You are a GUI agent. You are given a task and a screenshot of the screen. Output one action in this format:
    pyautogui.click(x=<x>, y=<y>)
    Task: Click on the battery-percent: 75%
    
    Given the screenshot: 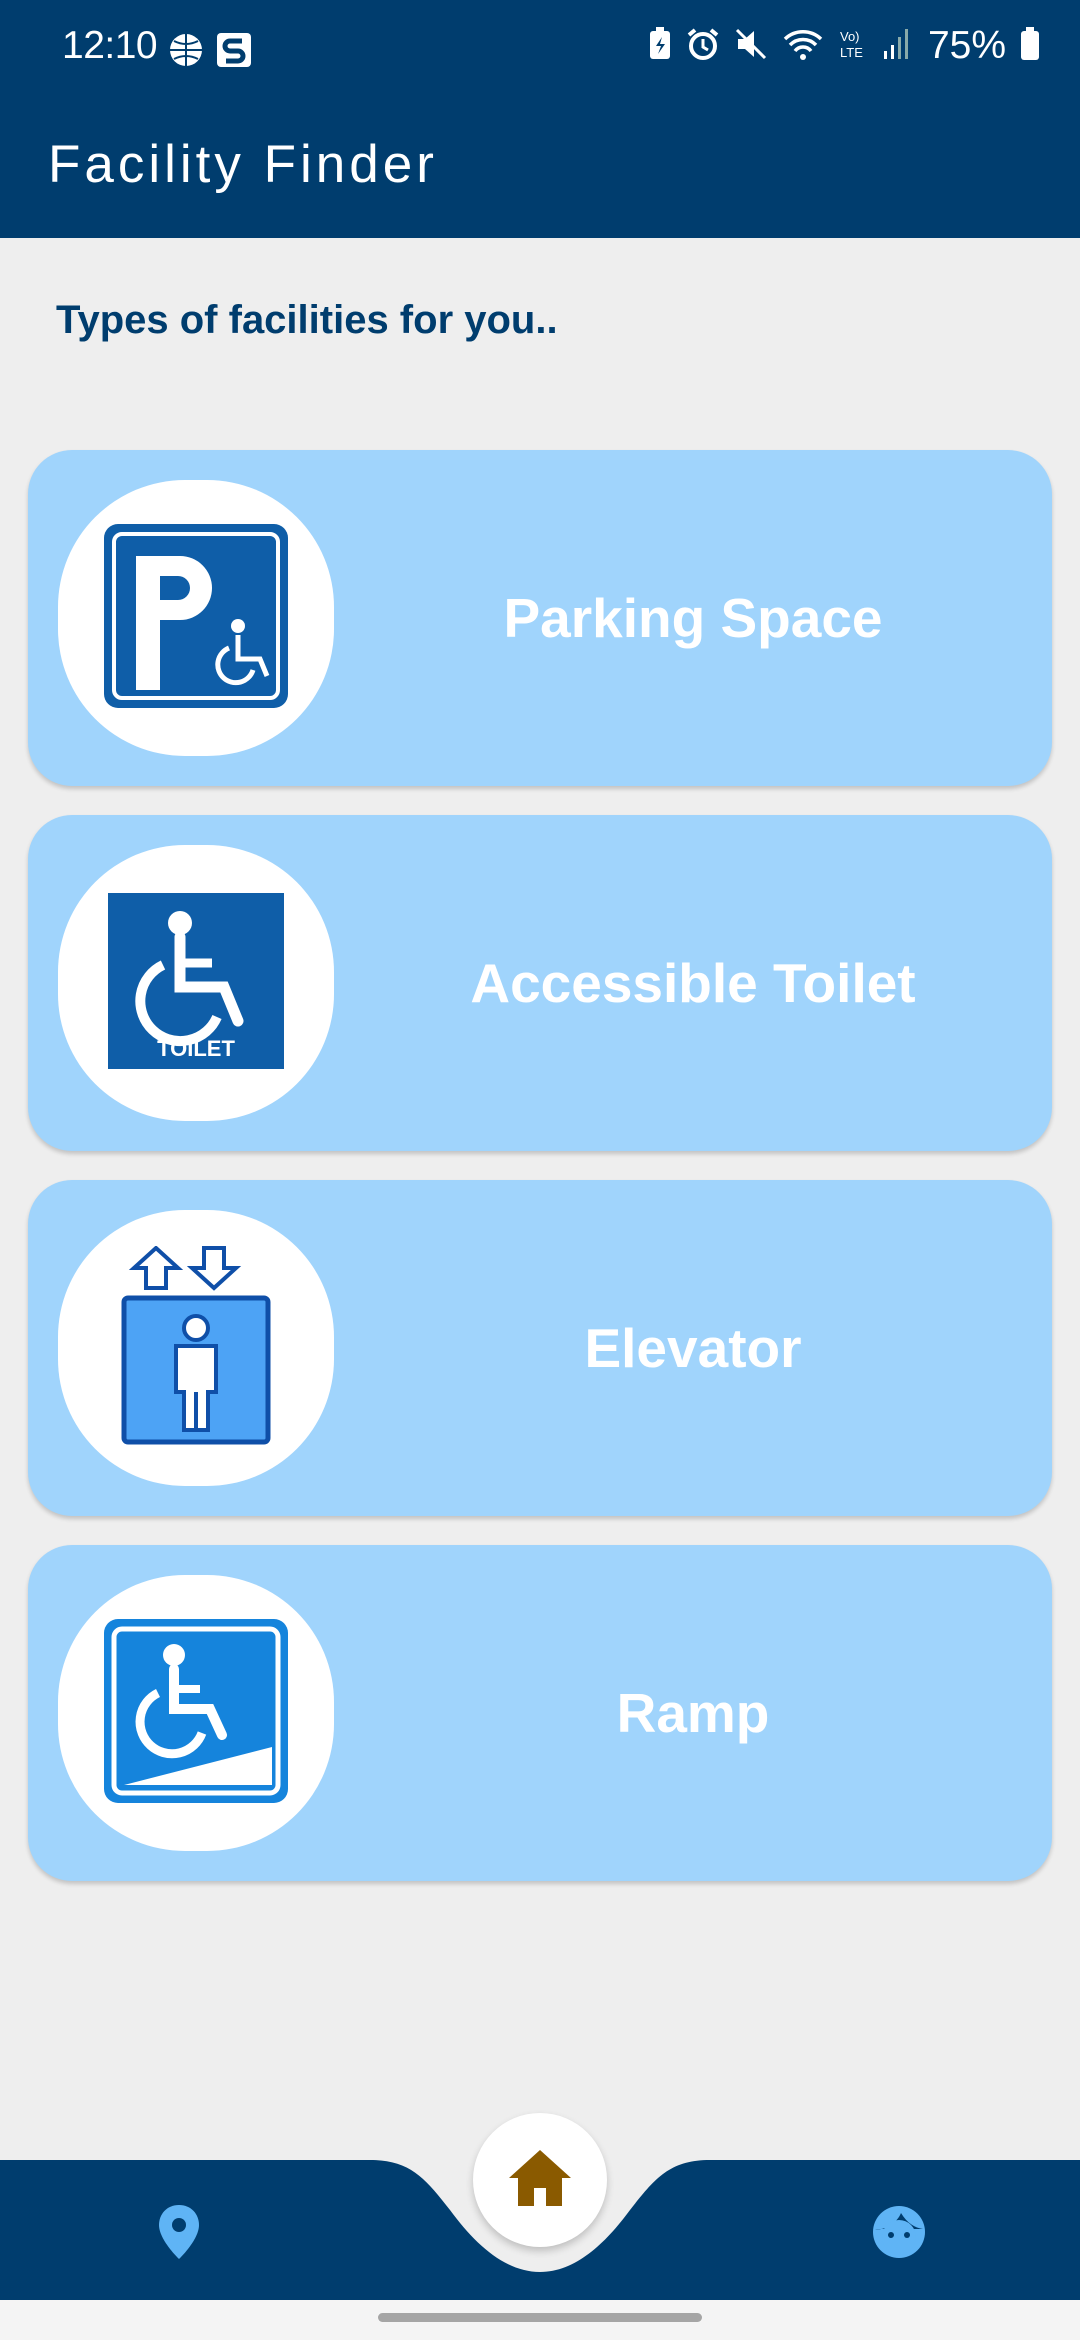 What is the action you would take?
    pyautogui.click(x=966, y=45)
    